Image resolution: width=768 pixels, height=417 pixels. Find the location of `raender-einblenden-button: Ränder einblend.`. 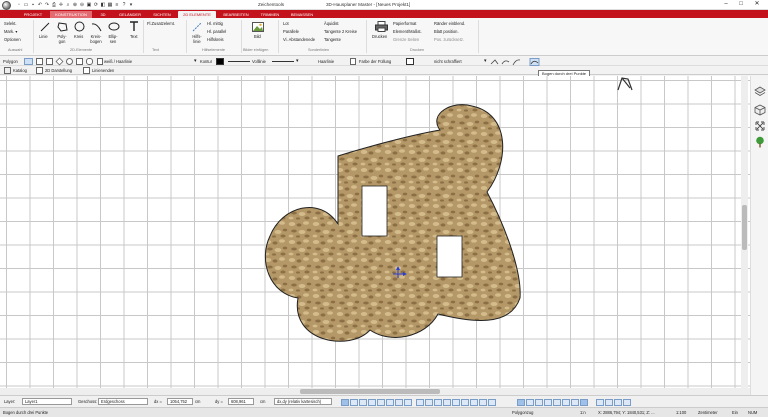

raender-einblenden-button: Ränder einblend. is located at coordinates (449, 23).